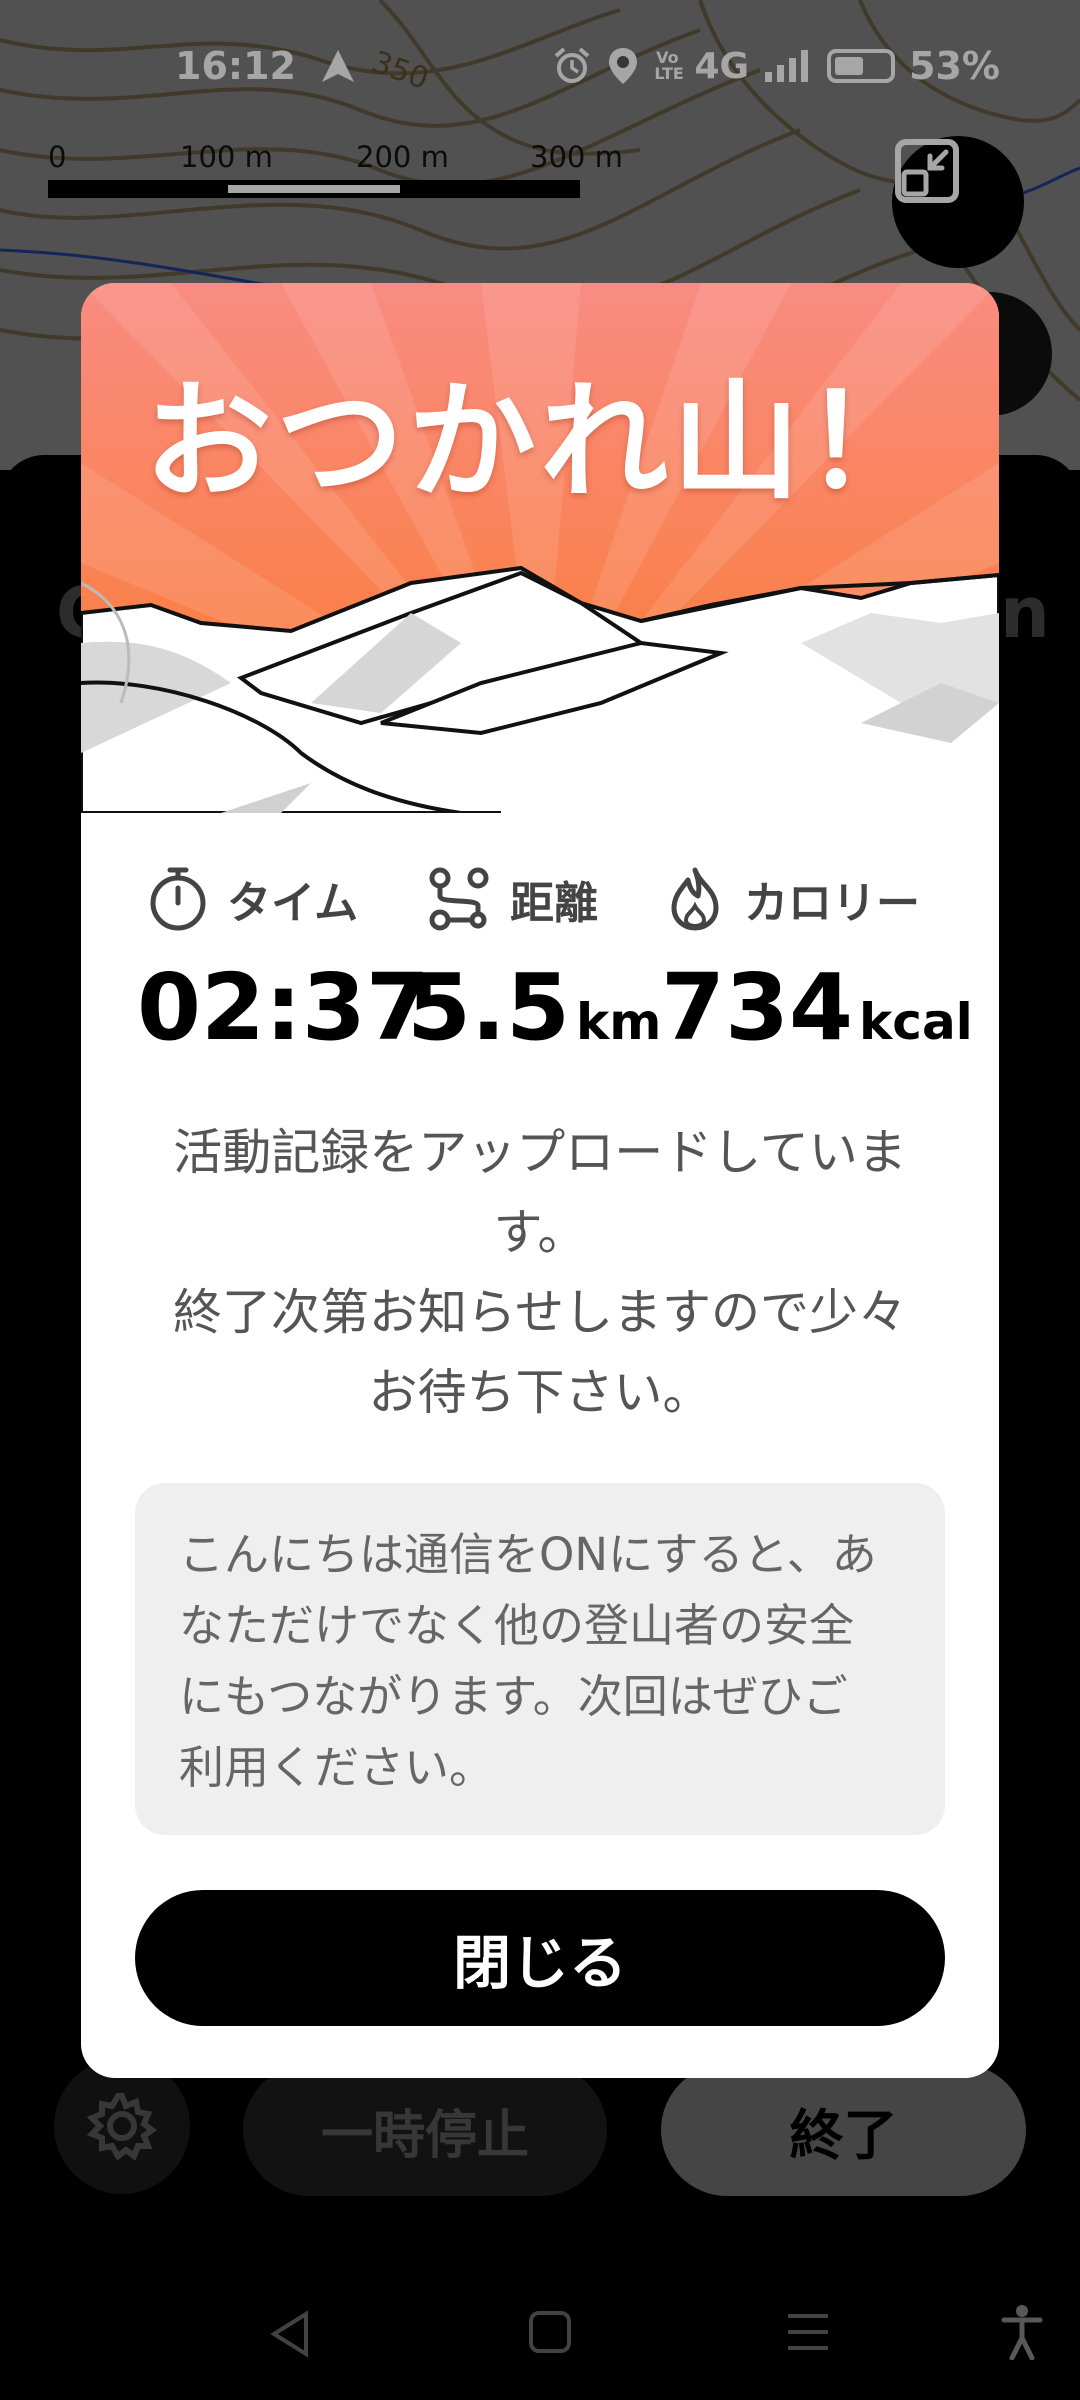 This screenshot has width=1080, height=2400. Describe the element at coordinates (459, 899) in the screenshot. I see `route-icon` at that location.